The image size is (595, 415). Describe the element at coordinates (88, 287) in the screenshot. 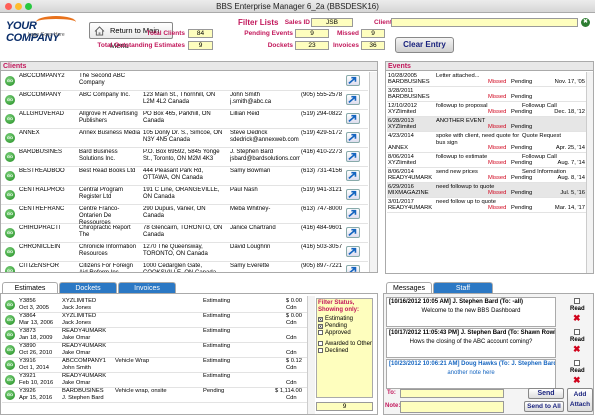

I see `tab-dockets: Dockets` at that location.